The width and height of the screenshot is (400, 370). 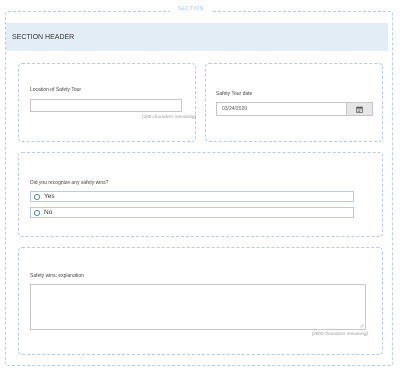 I want to click on radio-button-no, so click(x=37, y=212).